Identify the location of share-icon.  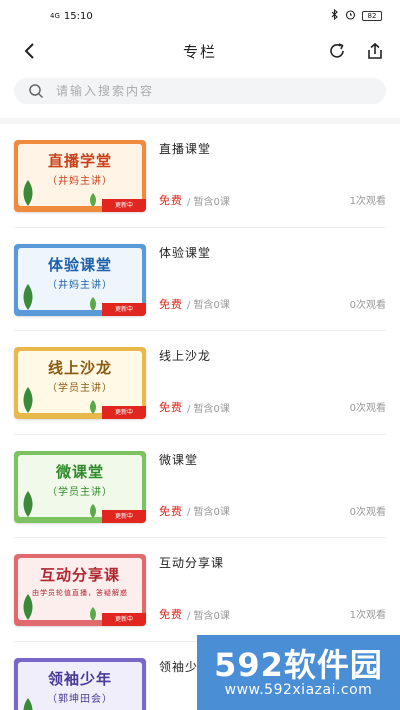
(375, 50).